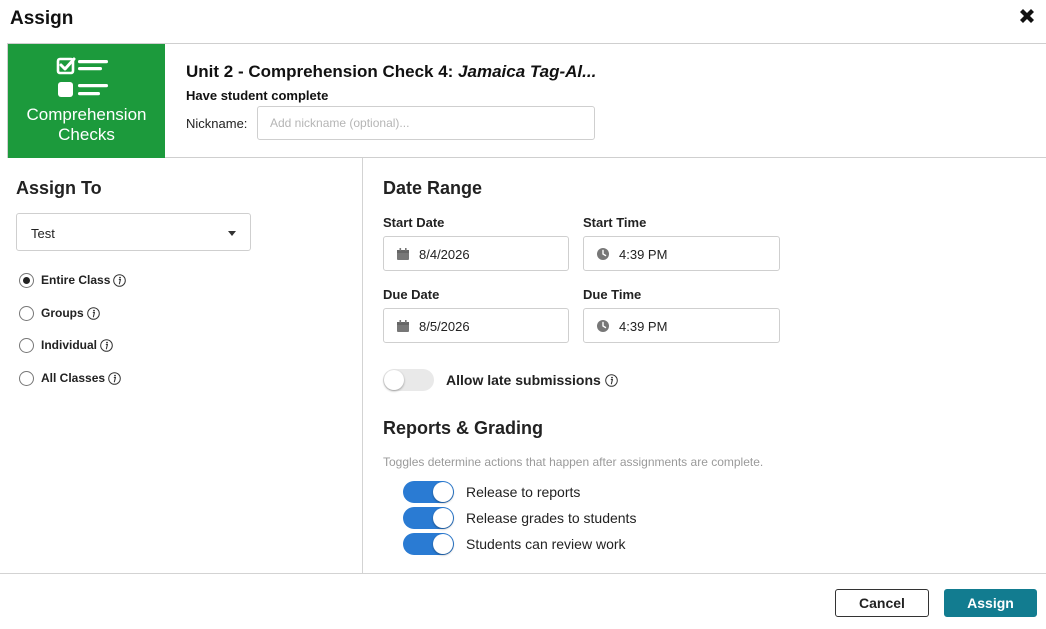  What do you see at coordinates (444, 254) in the screenshot?
I see `start-date-value: 8/4/2026` at bounding box center [444, 254].